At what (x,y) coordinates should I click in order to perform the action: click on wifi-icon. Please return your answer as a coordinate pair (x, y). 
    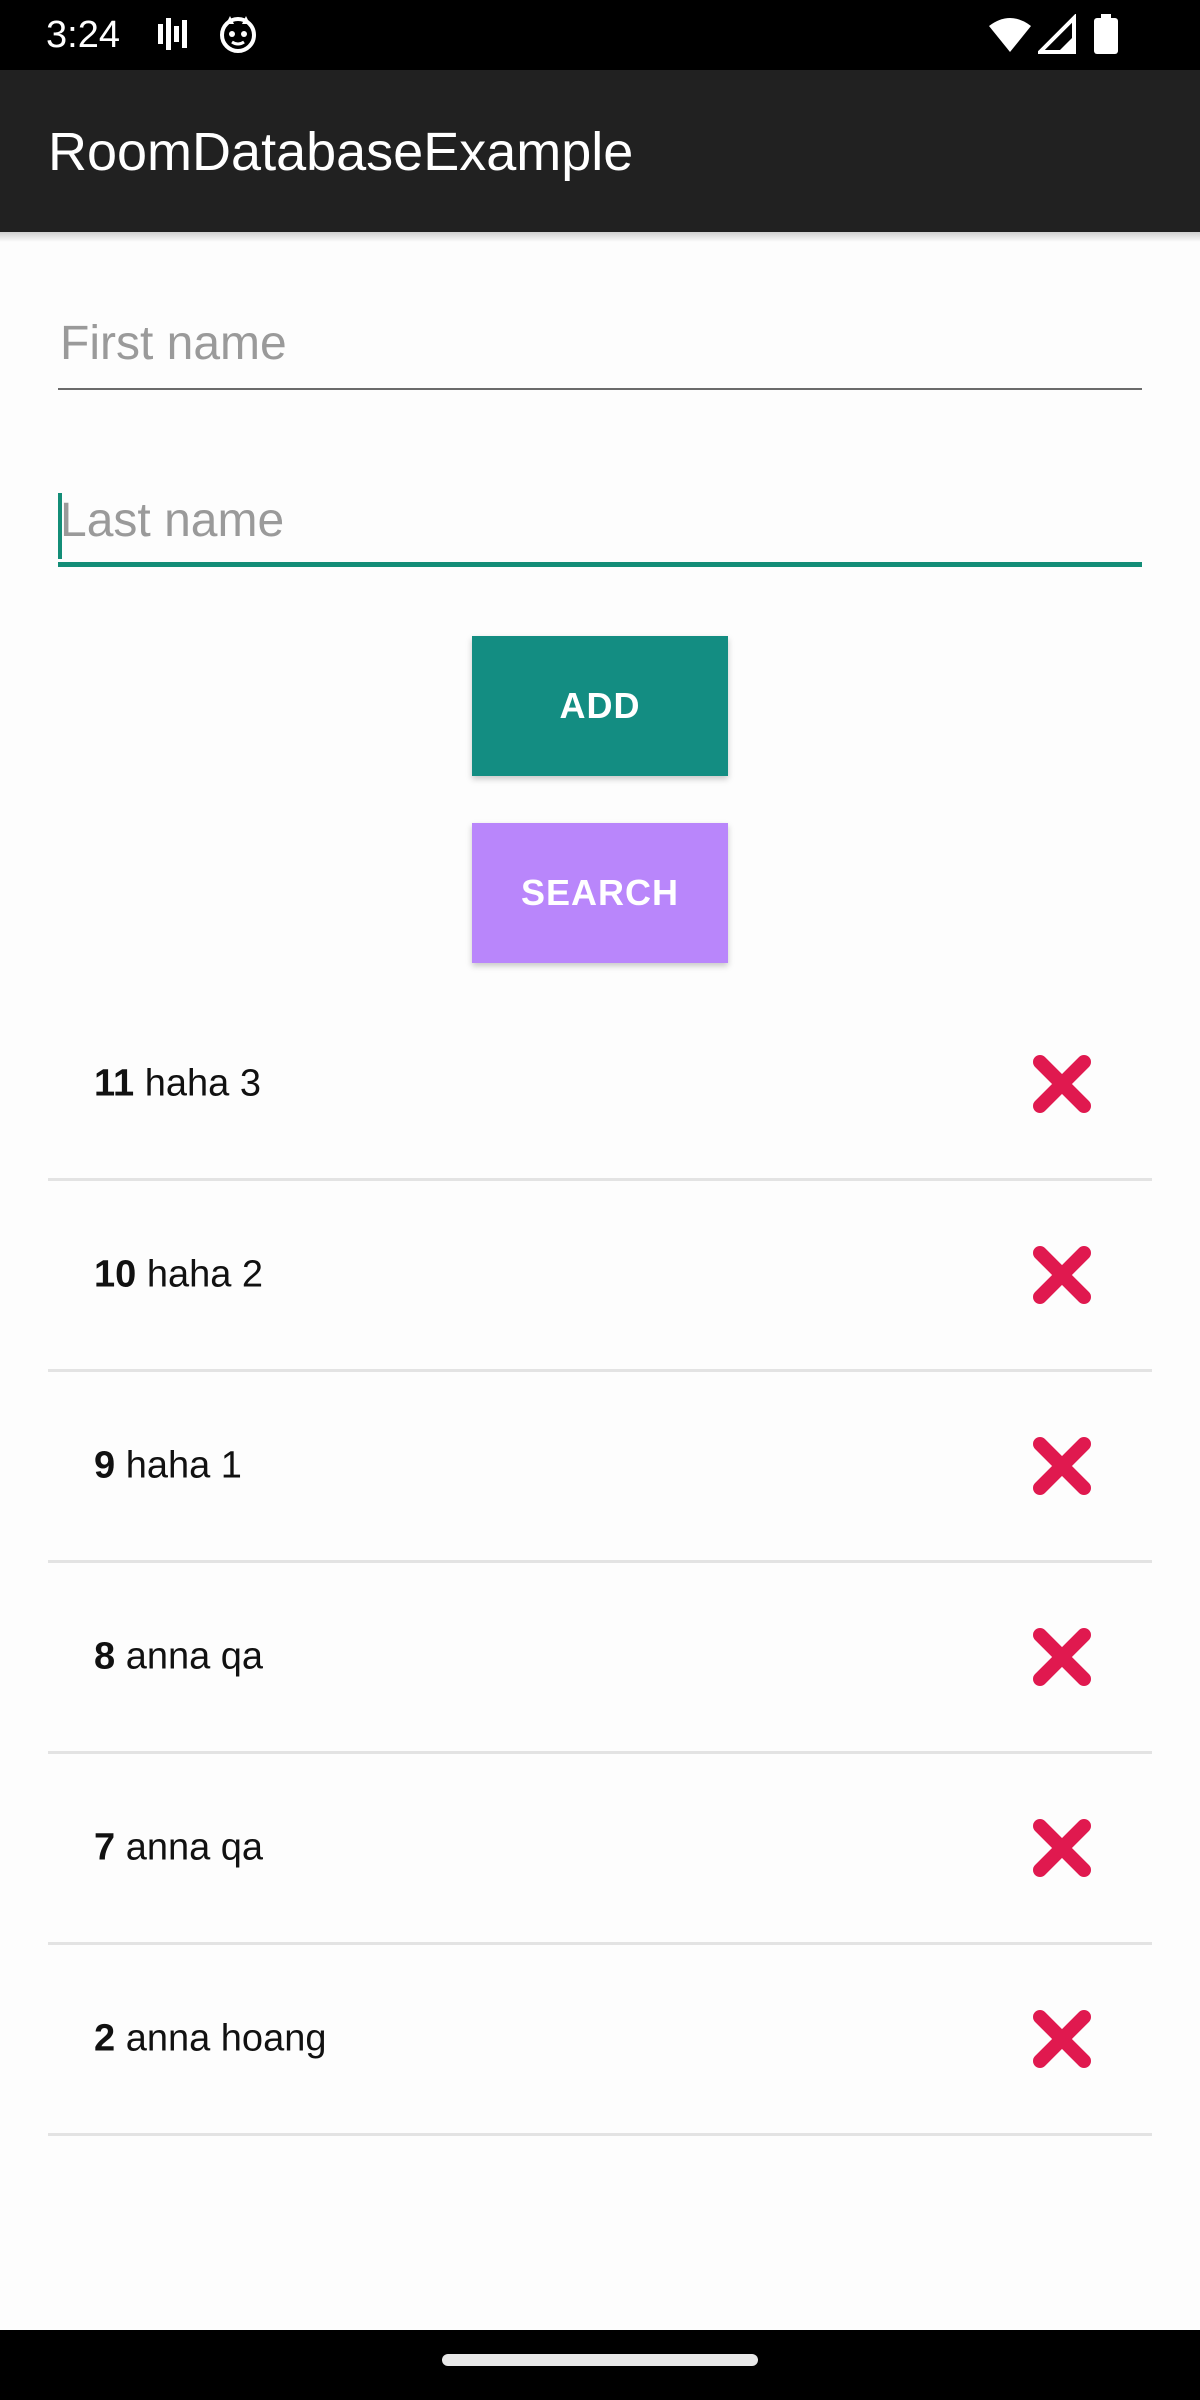
    Looking at the image, I should click on (1010, 36).